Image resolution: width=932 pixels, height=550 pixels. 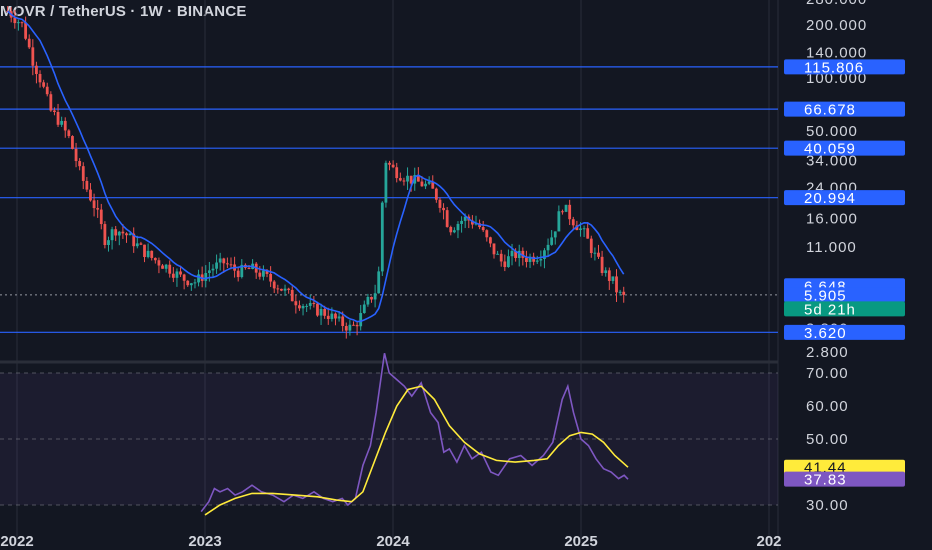 I want to click on level-badge: 40.059, so click(x=830, y=149).